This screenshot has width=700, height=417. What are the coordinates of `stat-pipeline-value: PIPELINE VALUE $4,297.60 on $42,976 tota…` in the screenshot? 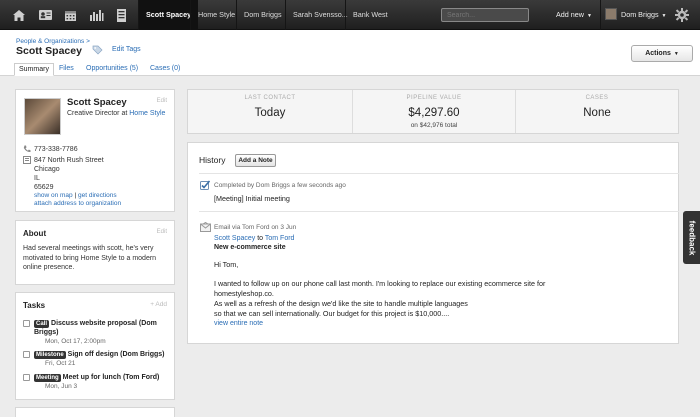 It's located at (433, 111).